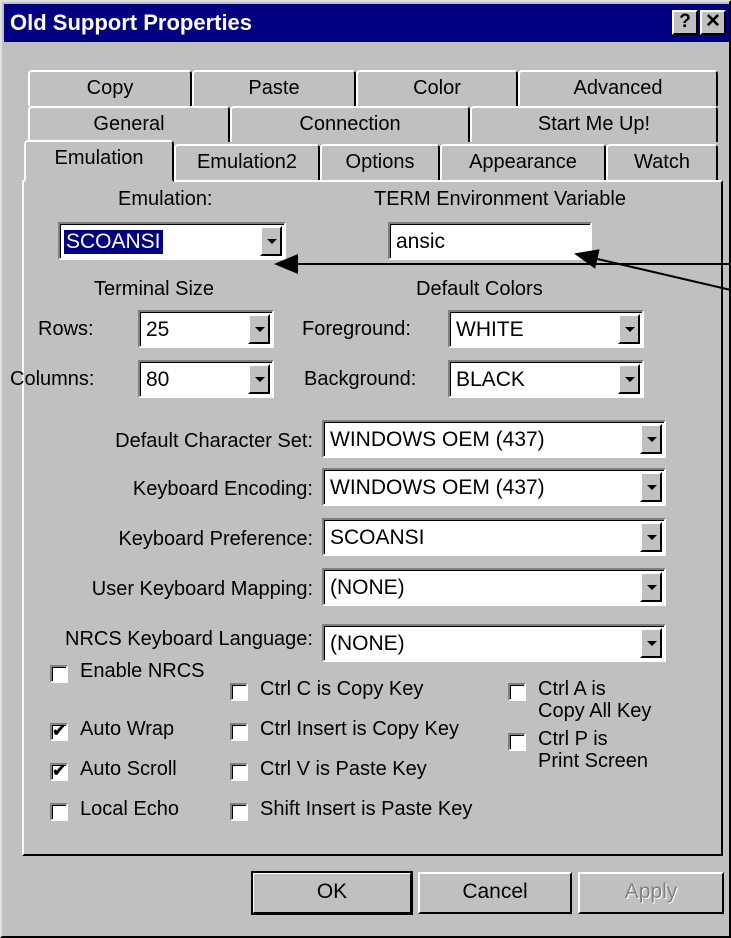  What do you see at coordinates (652, 270) in the screenshot?
I see `arrow-to-term-env` at bounding box center [652, 270].